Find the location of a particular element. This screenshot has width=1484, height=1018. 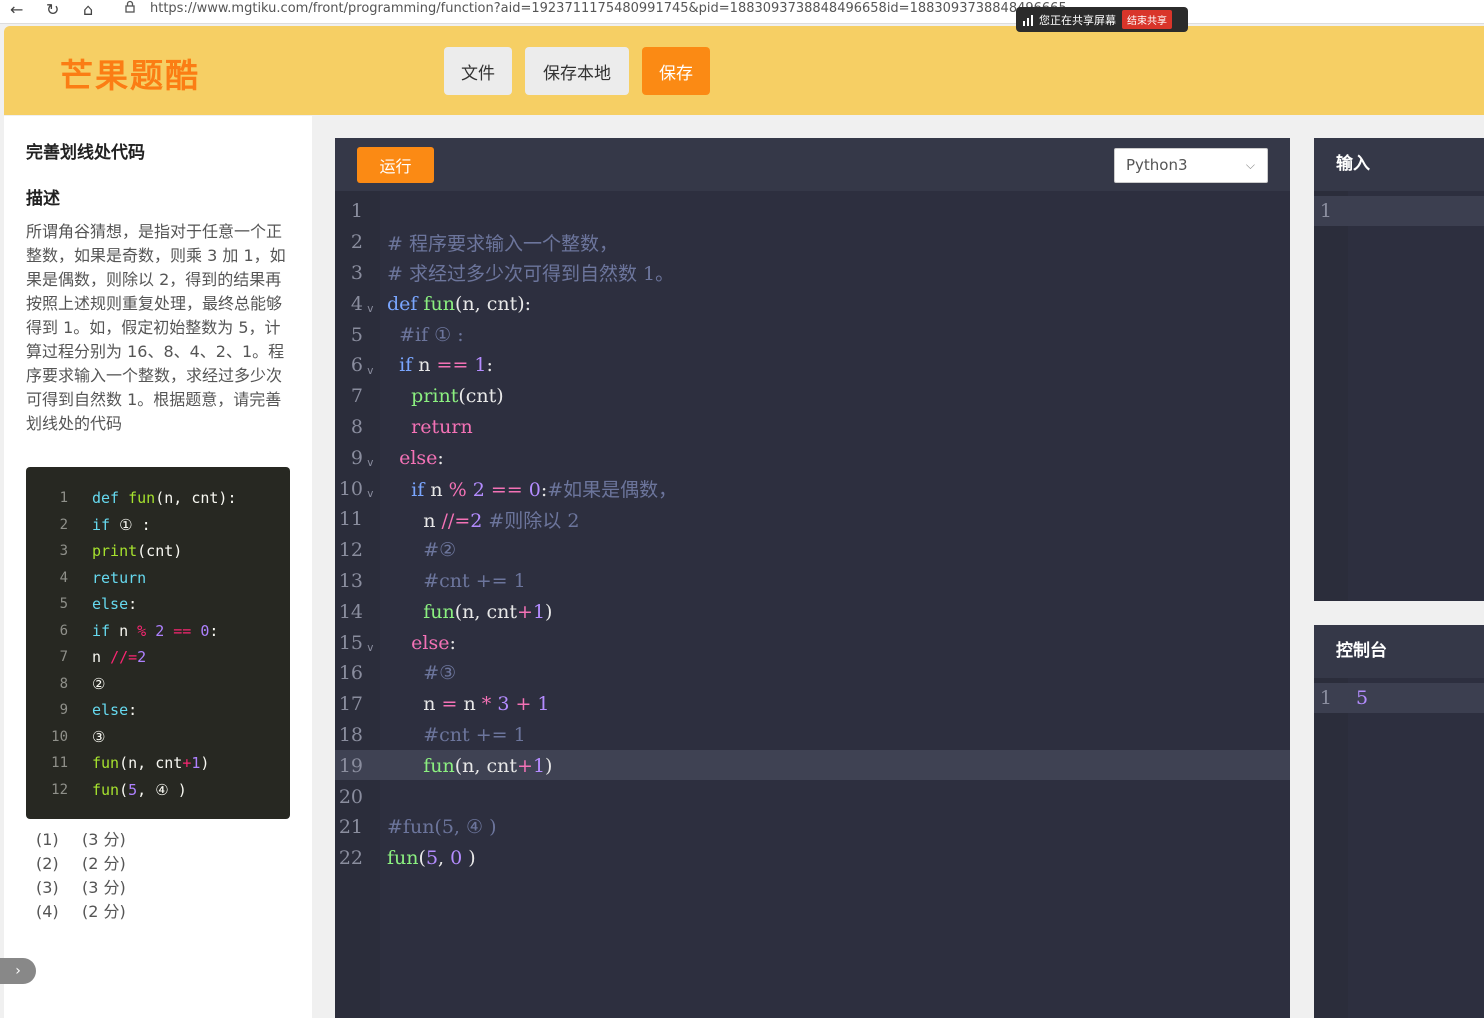

line-number: 4 is located at coordinates (356, 303).